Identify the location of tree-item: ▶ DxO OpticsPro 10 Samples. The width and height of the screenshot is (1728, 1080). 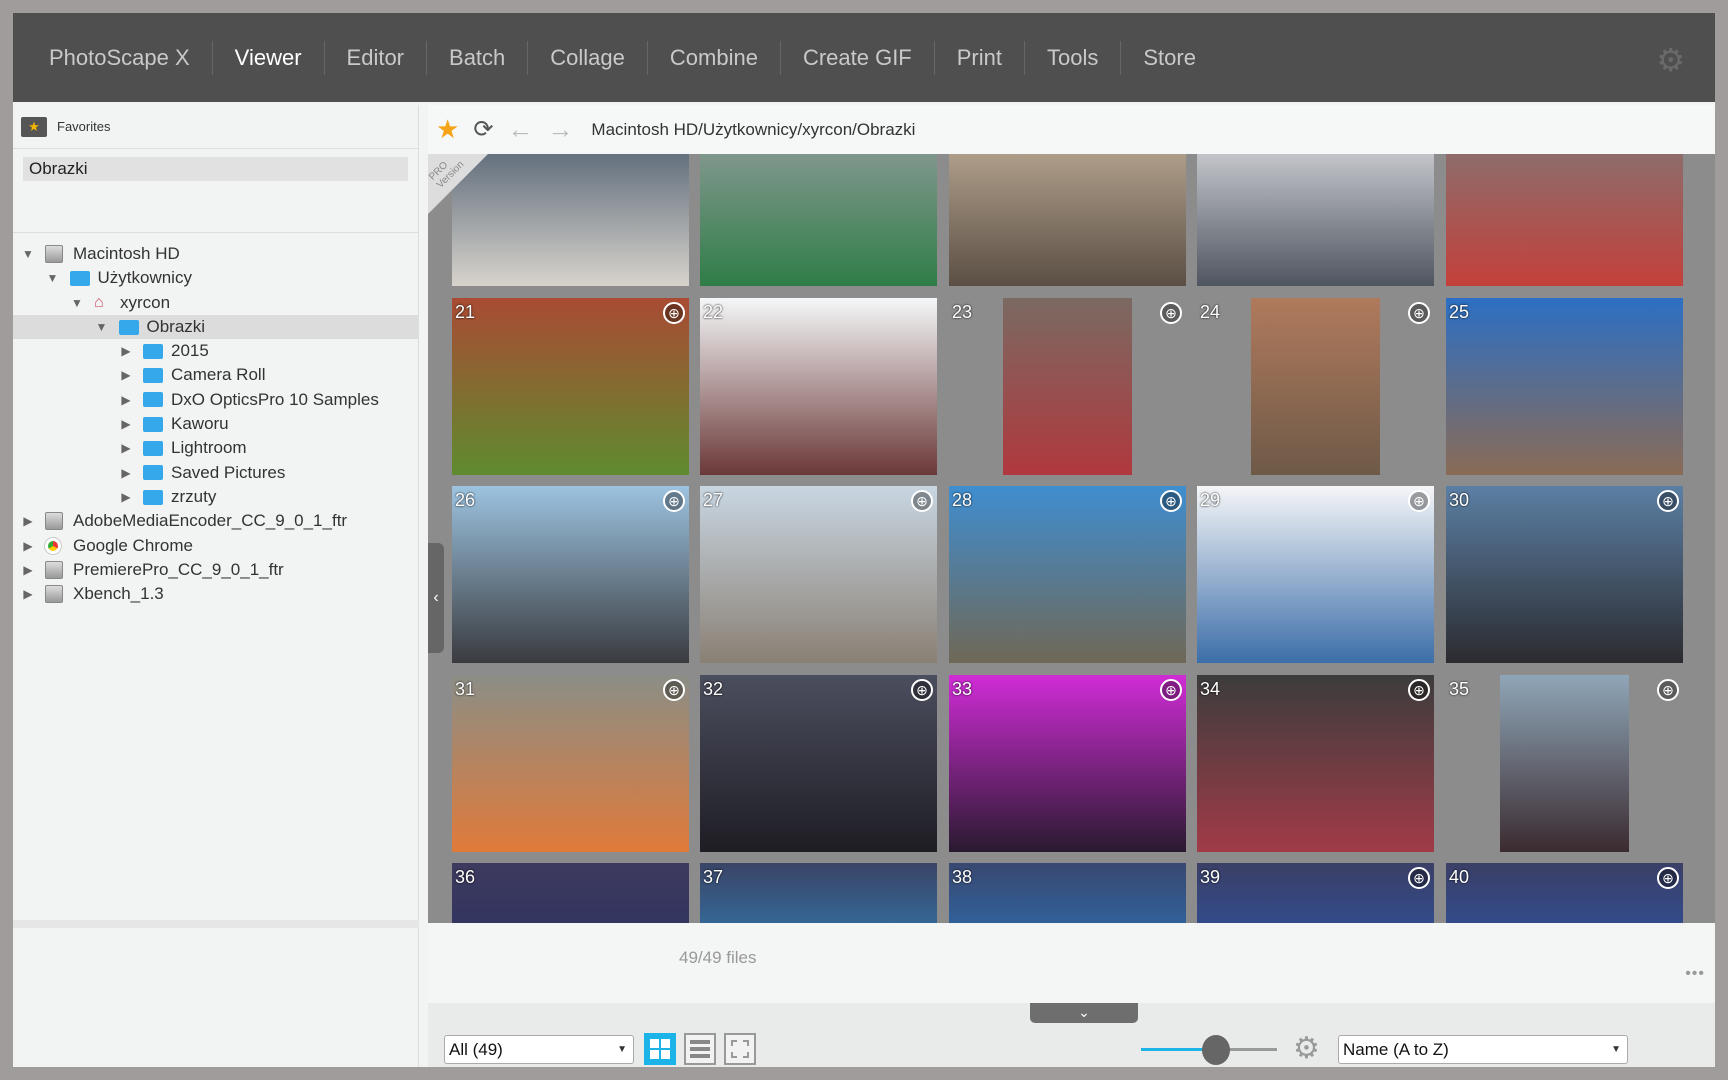
(215, 400).